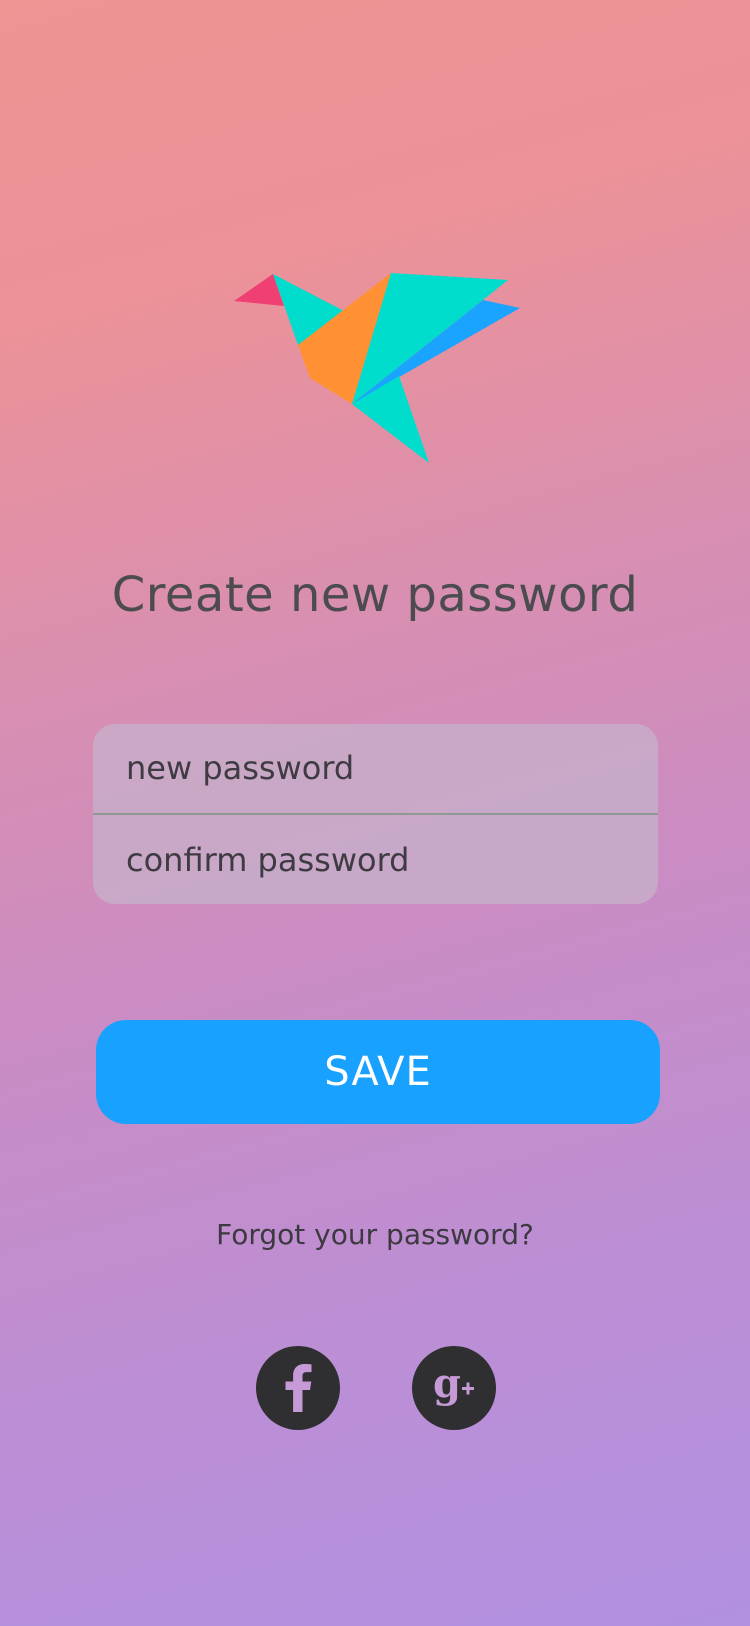 Image resolution: width=750 pixels, height=1626 pixels. I want to click on field-divider, so click(375, 814).